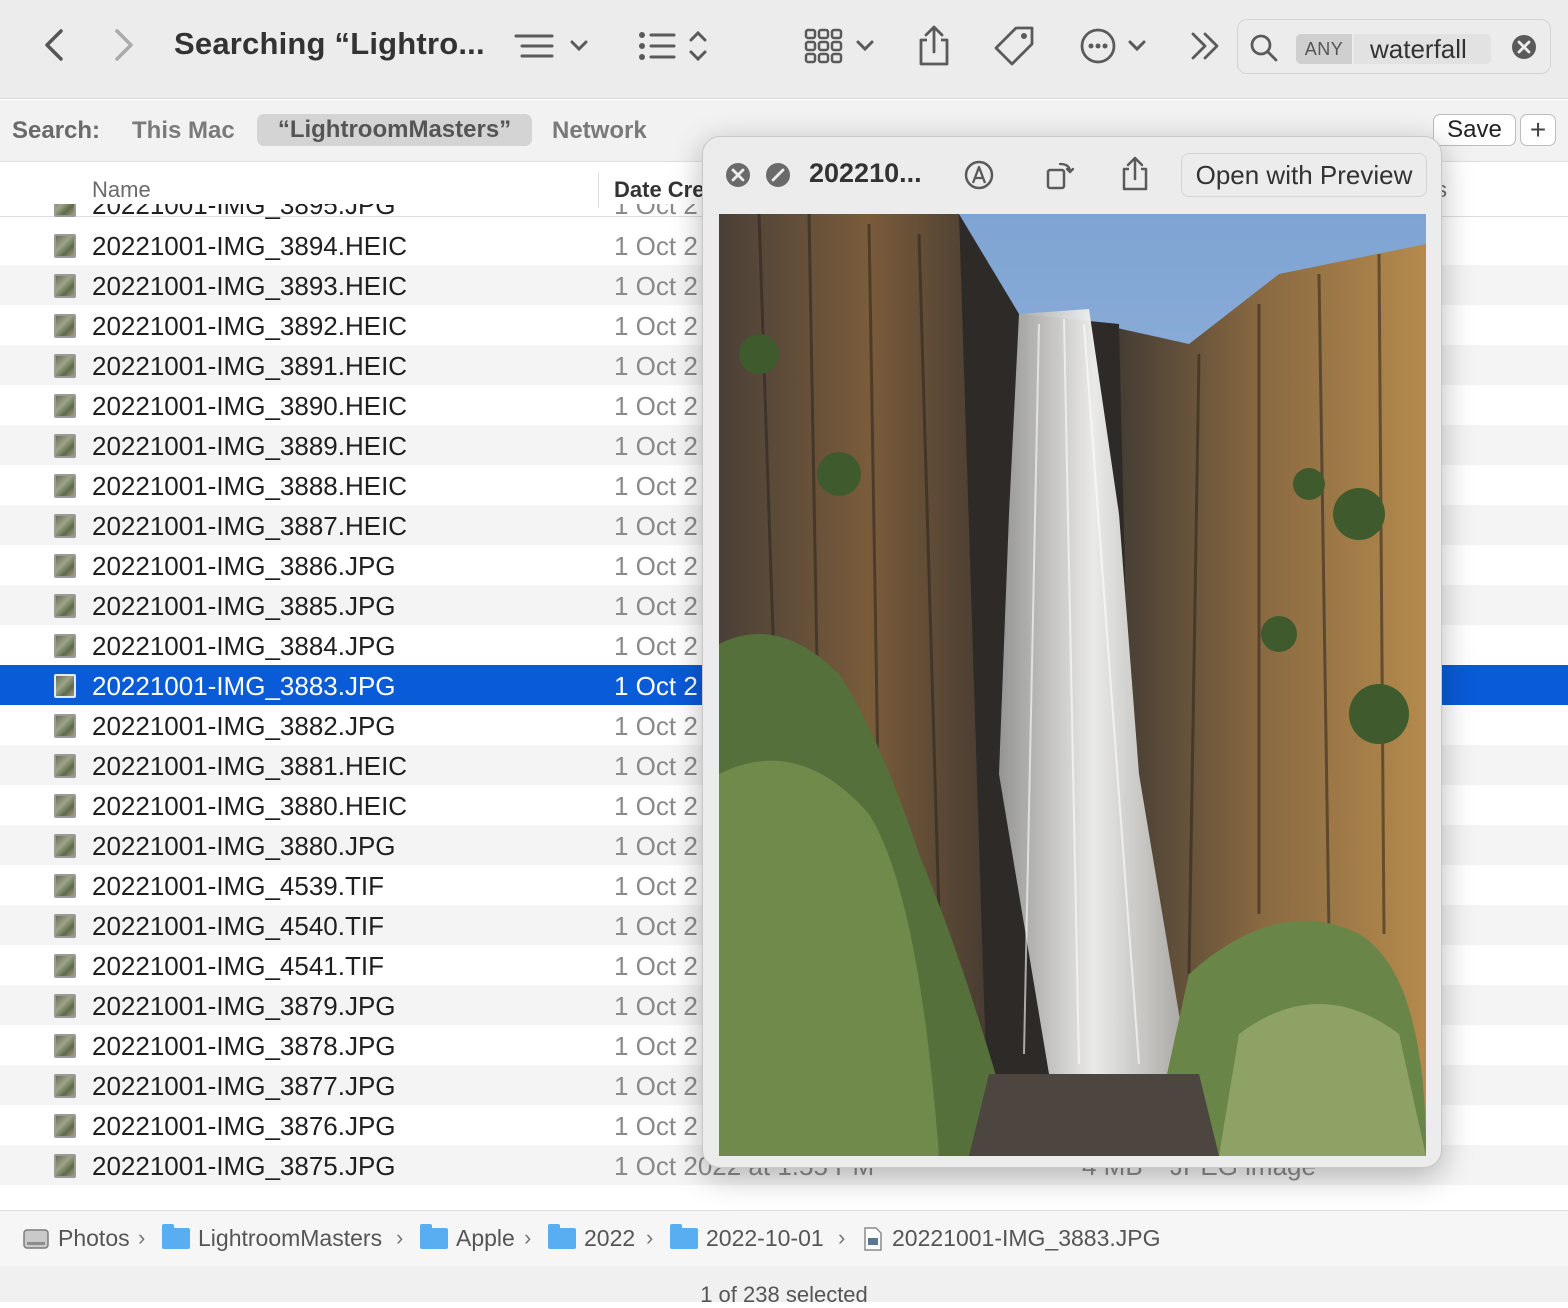 The image size is (1568, 1308). Describe the element at coordinates (244, 1166) in the screenshot. I see `file-name: 20221001-IMG_3875.JPG` at that location.